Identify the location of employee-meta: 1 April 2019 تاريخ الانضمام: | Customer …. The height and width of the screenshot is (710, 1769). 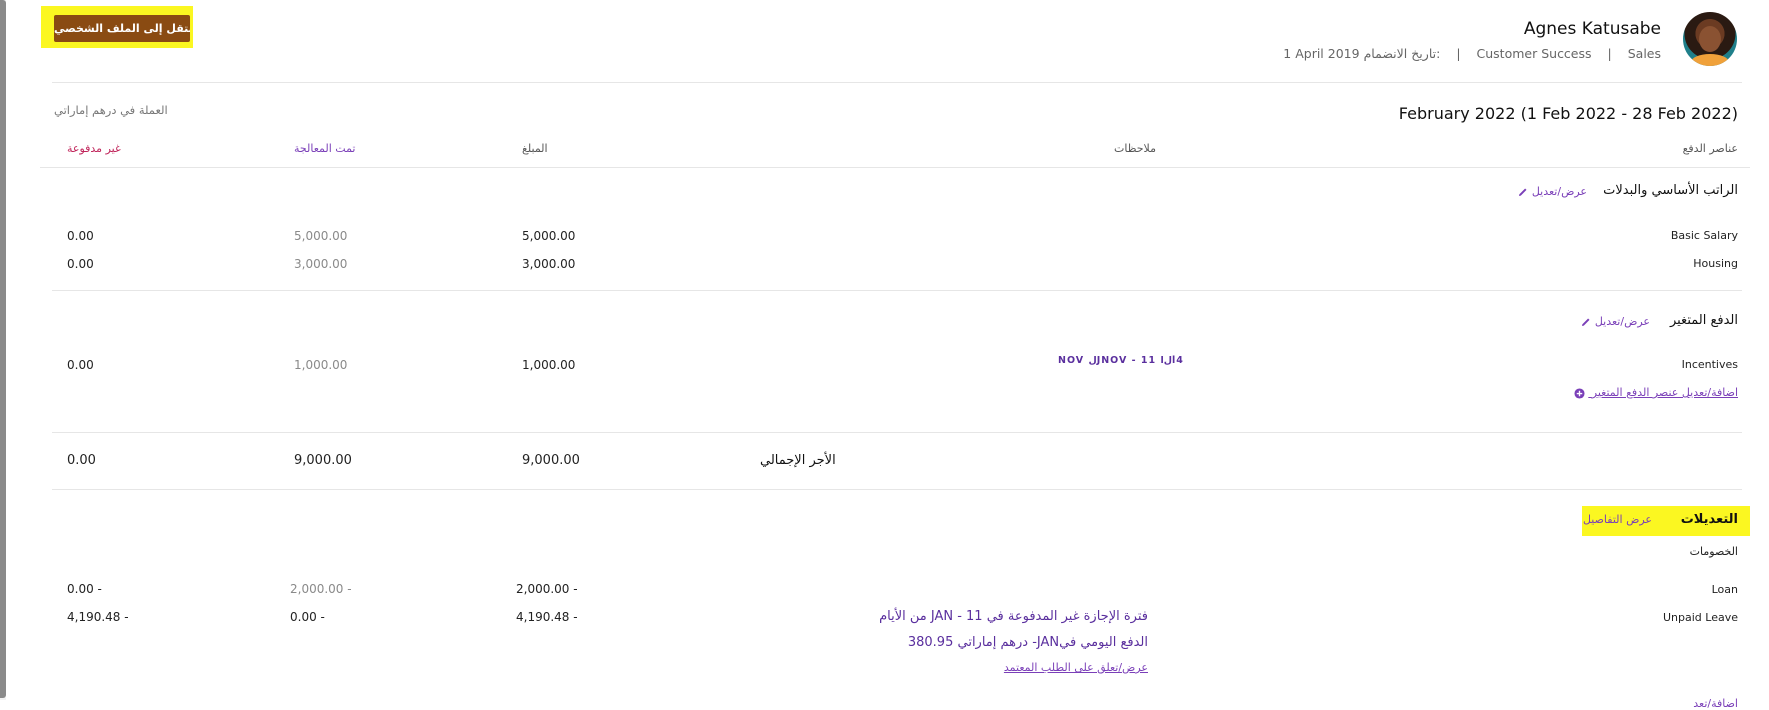
(1472, 53).